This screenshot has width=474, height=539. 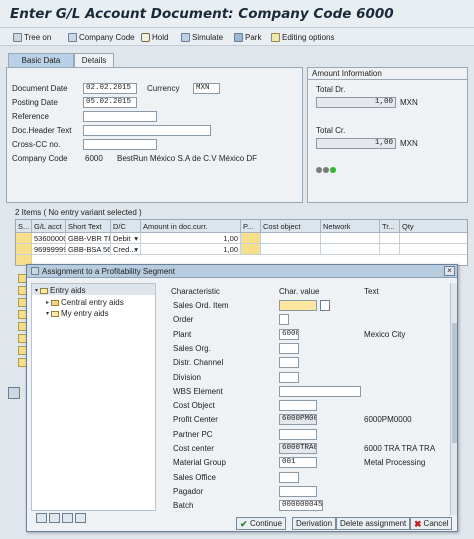 What do you see at coordinates (314, 523) in the screenshot?
I see `derivation-button: Derivation` at bounding box center [314, 523].